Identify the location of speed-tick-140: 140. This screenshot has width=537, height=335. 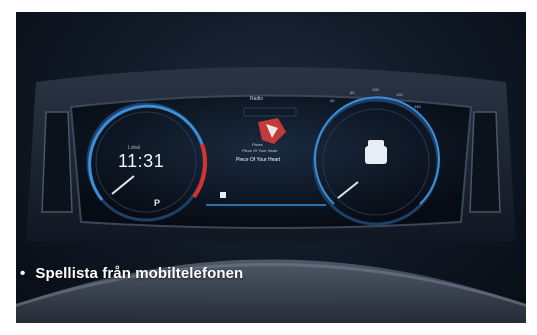
(417, 106).